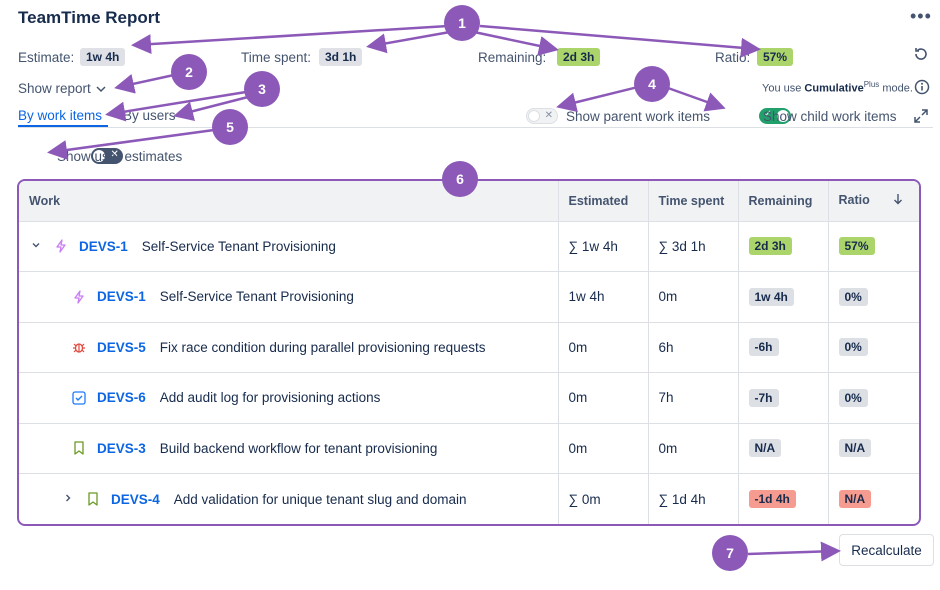 The height and width of the screenshot is (590, 940). What do you see at coordinates (873, 201) in the screenshot?
I see `column-header-ratio: Ratio` at bounding box center [873, 201].